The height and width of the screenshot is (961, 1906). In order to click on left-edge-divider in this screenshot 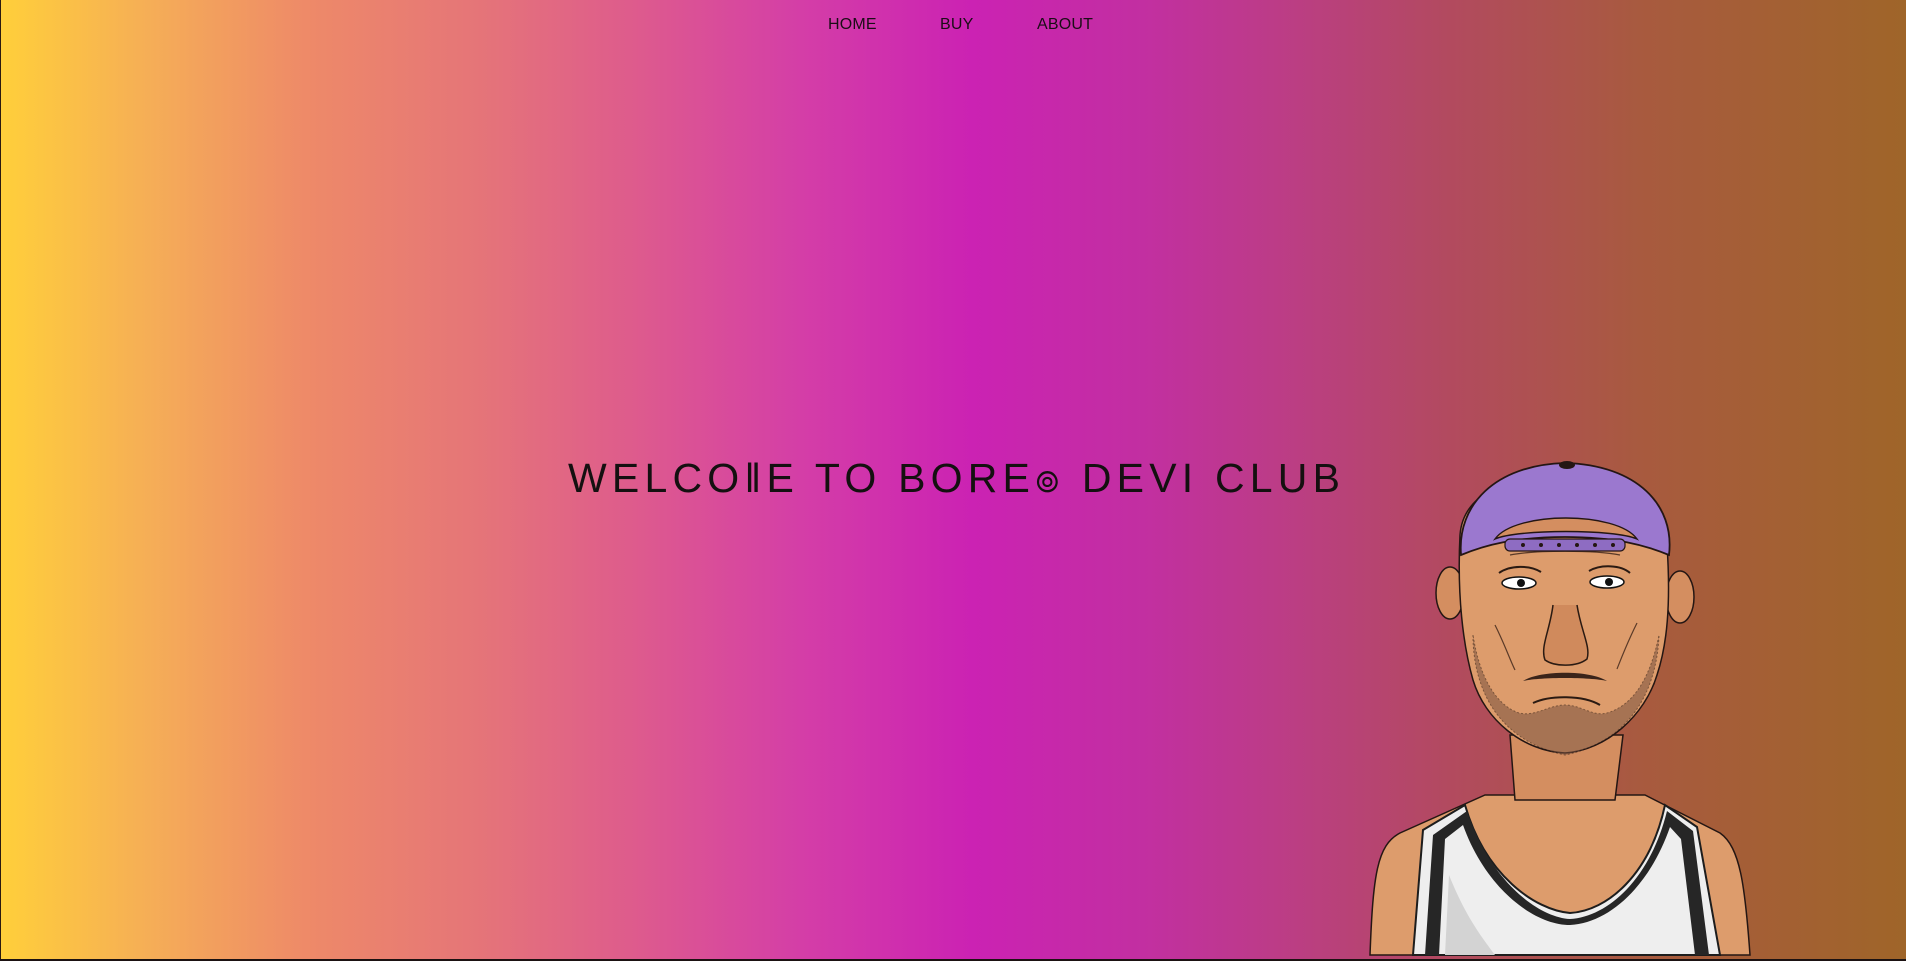, I will do `click(0, 480)`.